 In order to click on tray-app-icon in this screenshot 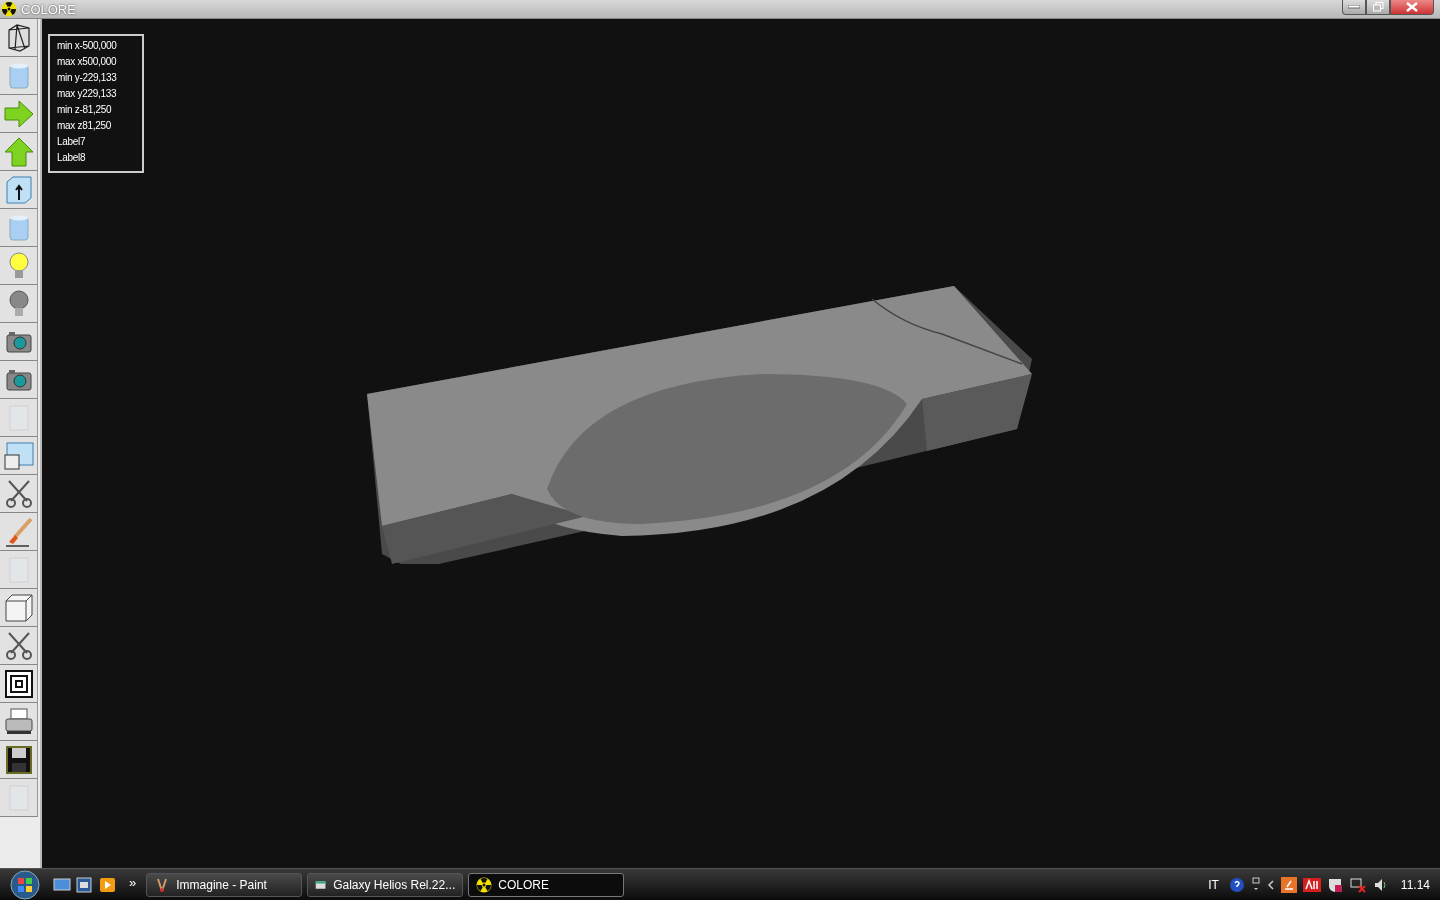, I will do `click(1288, 885)`.